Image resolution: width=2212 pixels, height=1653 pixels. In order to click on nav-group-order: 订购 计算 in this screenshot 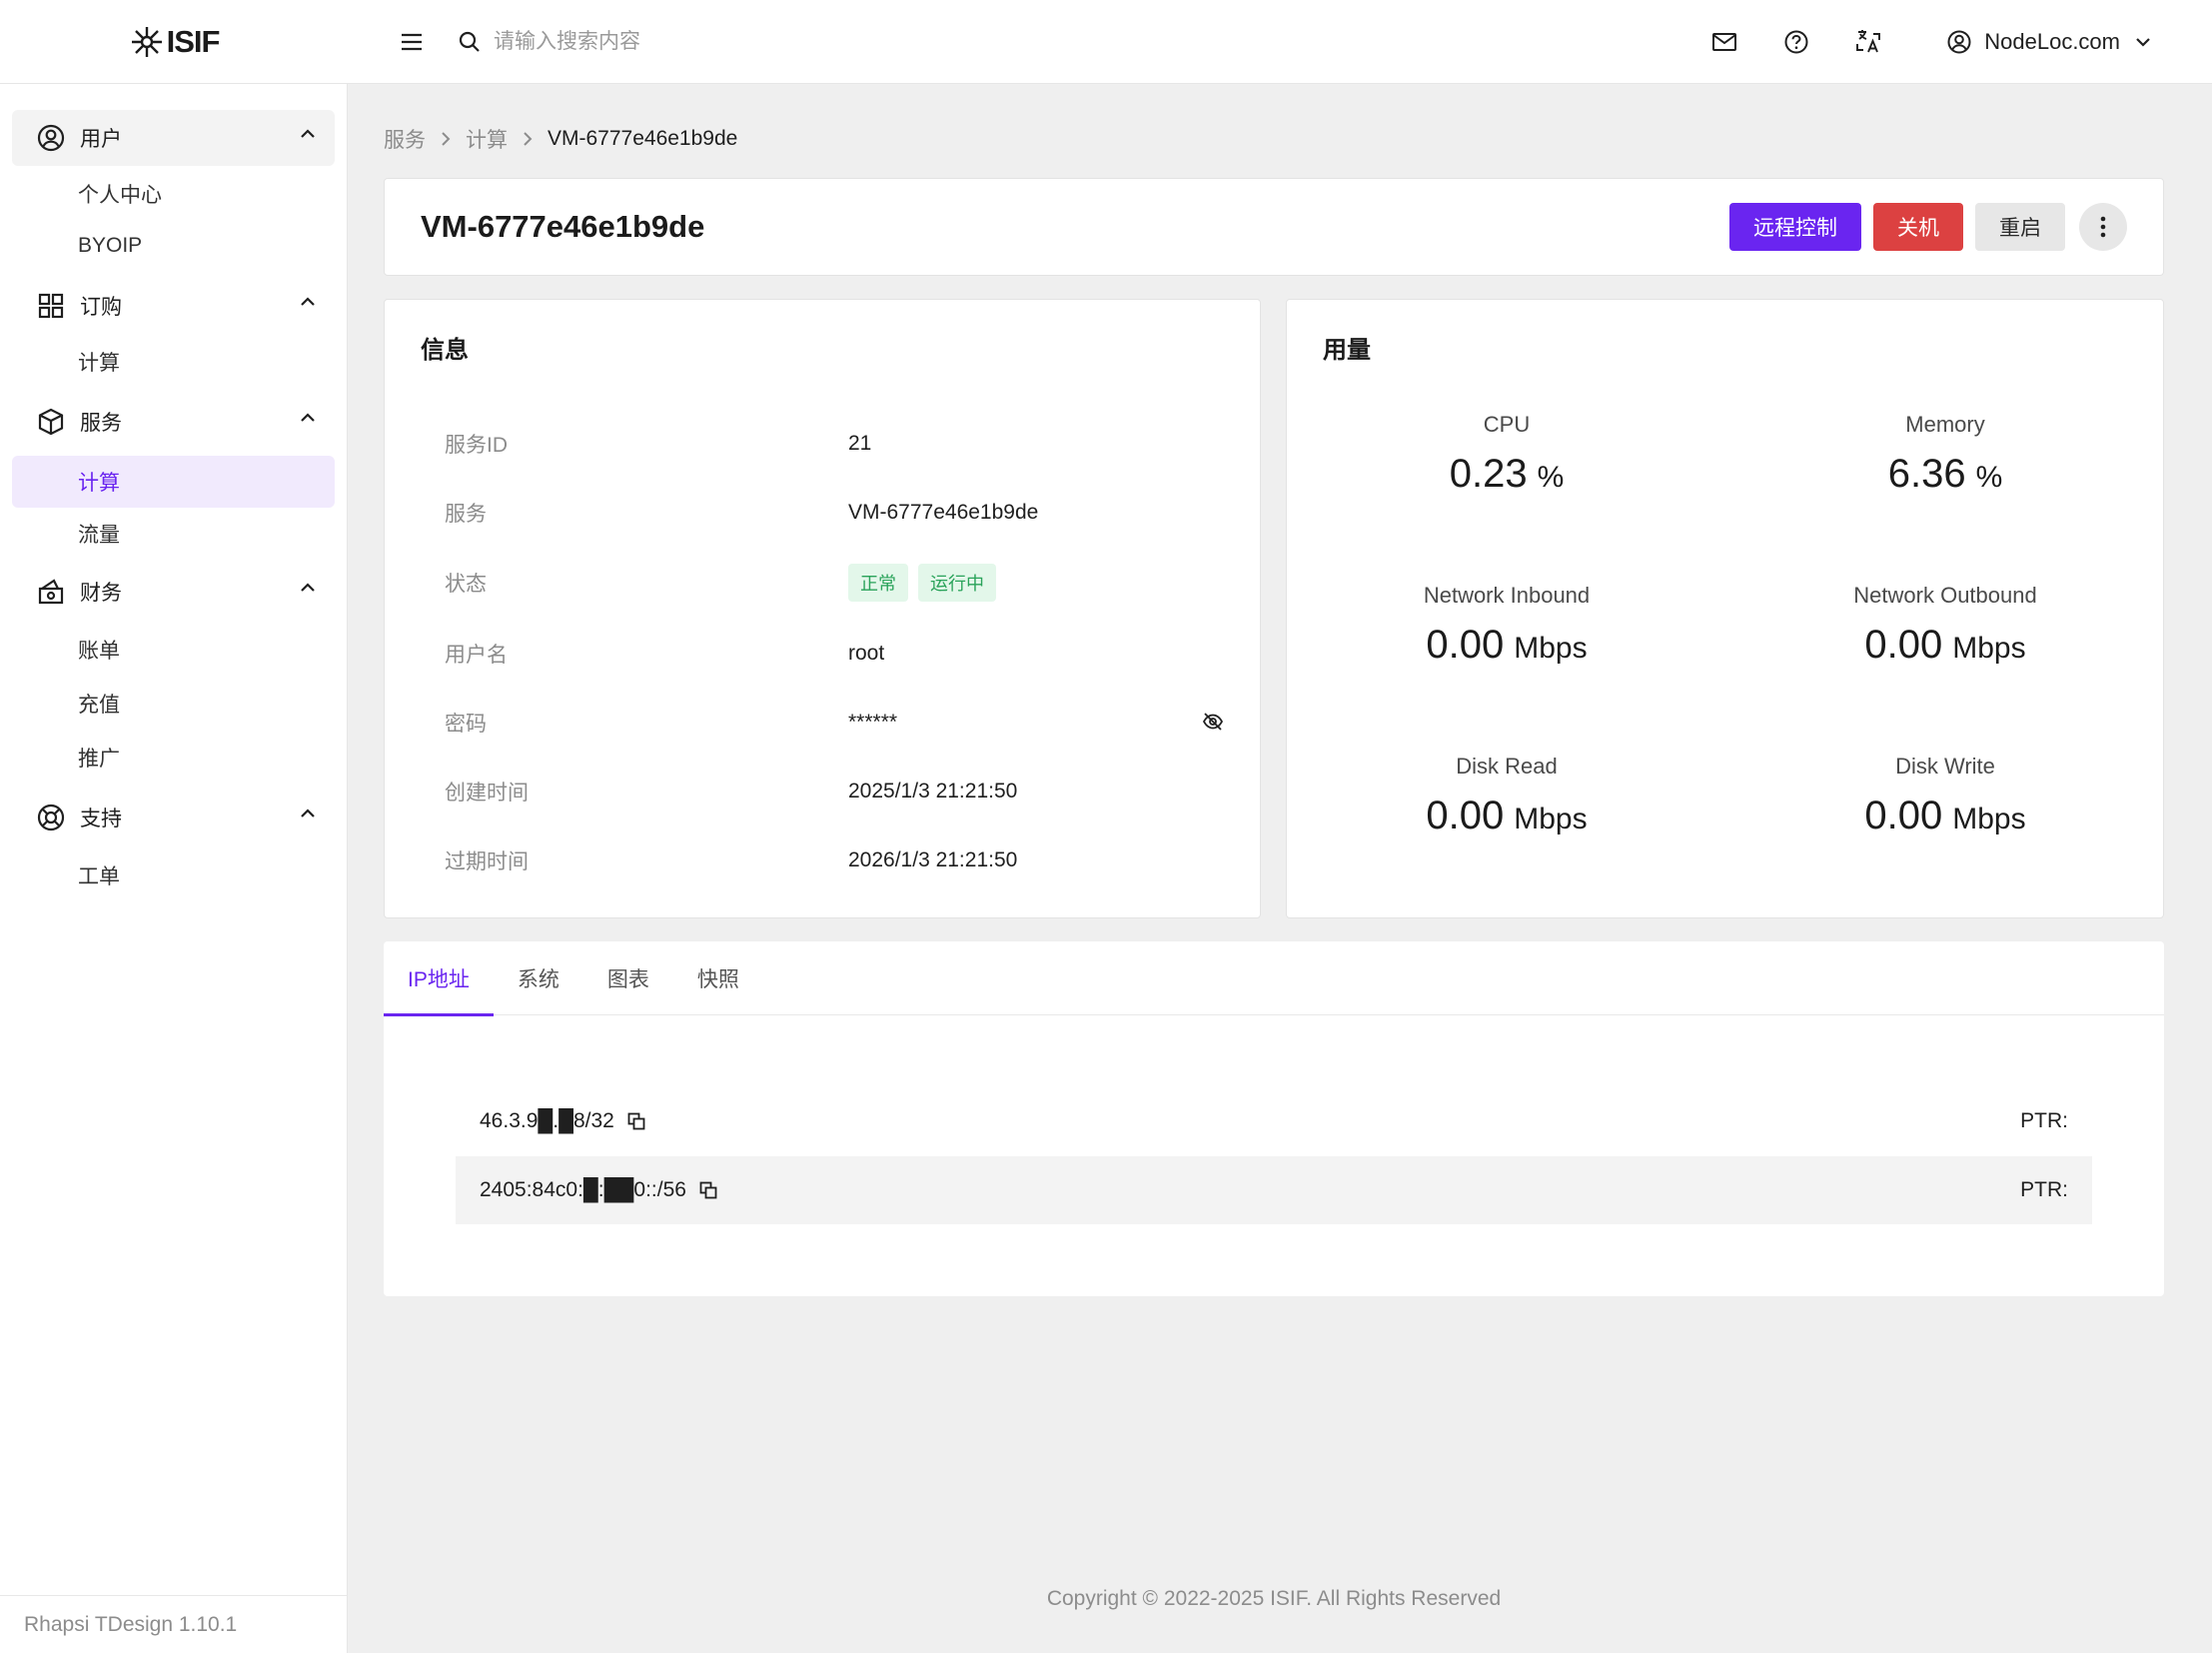, I will do `click(173, 333)`.